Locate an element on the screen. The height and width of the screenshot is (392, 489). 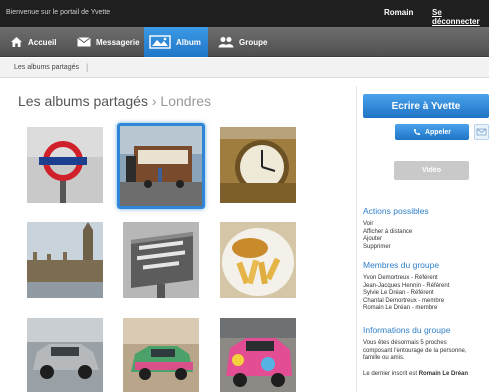
user-name: Romain is located at coordinates (399, 12).